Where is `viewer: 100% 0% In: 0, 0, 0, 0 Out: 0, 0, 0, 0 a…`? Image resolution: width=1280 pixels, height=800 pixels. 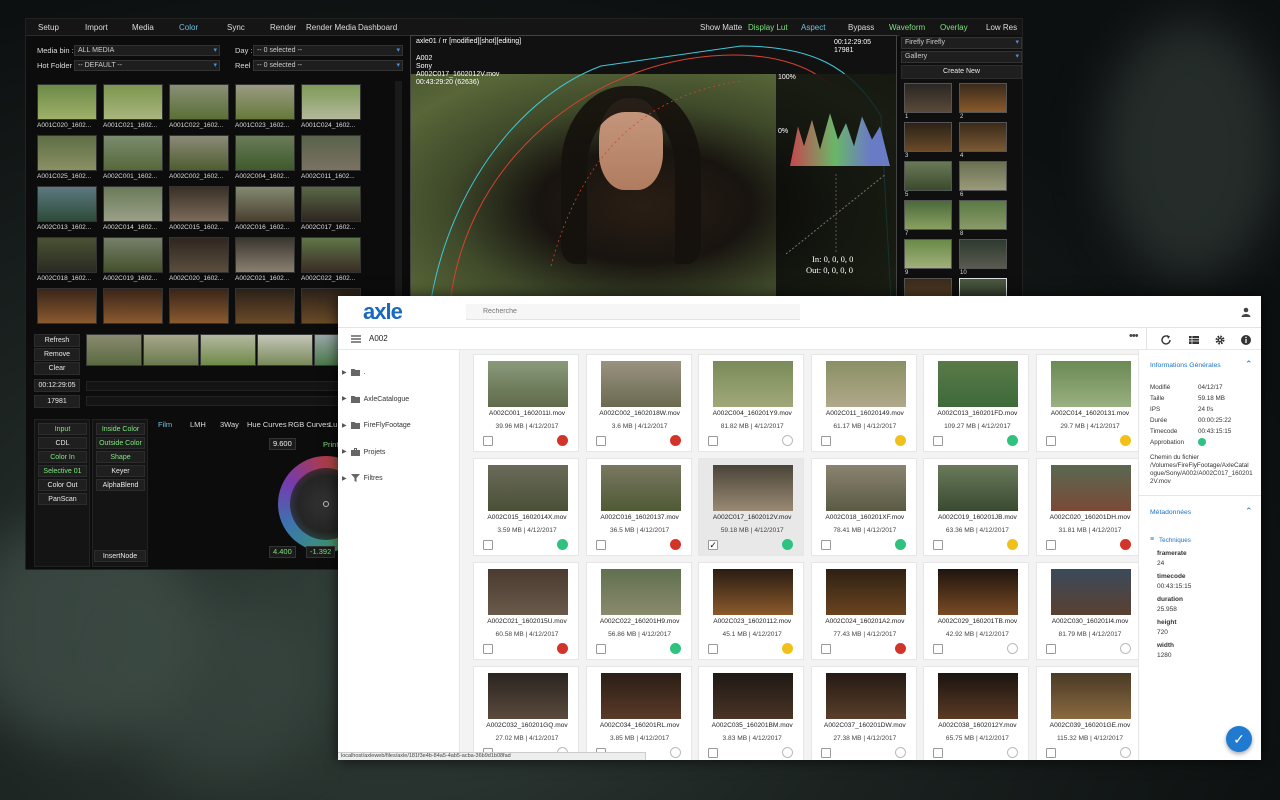
viewer: 100% 0% In: 0, 0, 0, 0 Out: 0, 0, 0, 0 a… is located at coordinates (653, 167).